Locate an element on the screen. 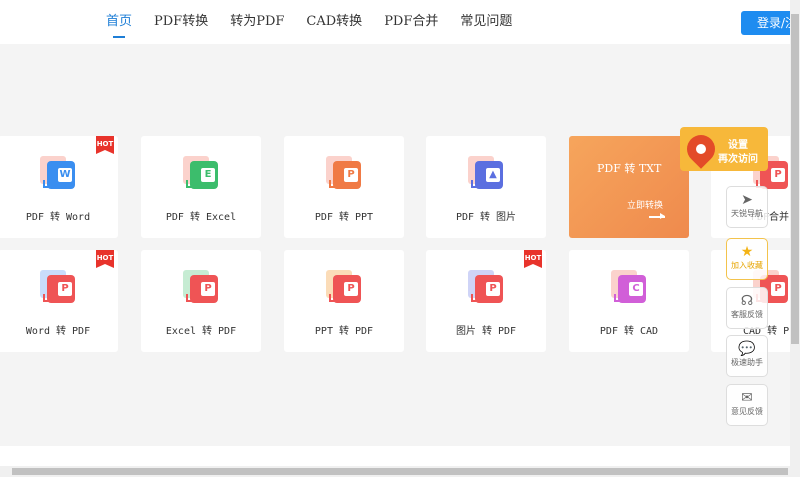 The width and height of the screenshot is (800, 477). location-pin-icon is located at coordinates (701, 149).